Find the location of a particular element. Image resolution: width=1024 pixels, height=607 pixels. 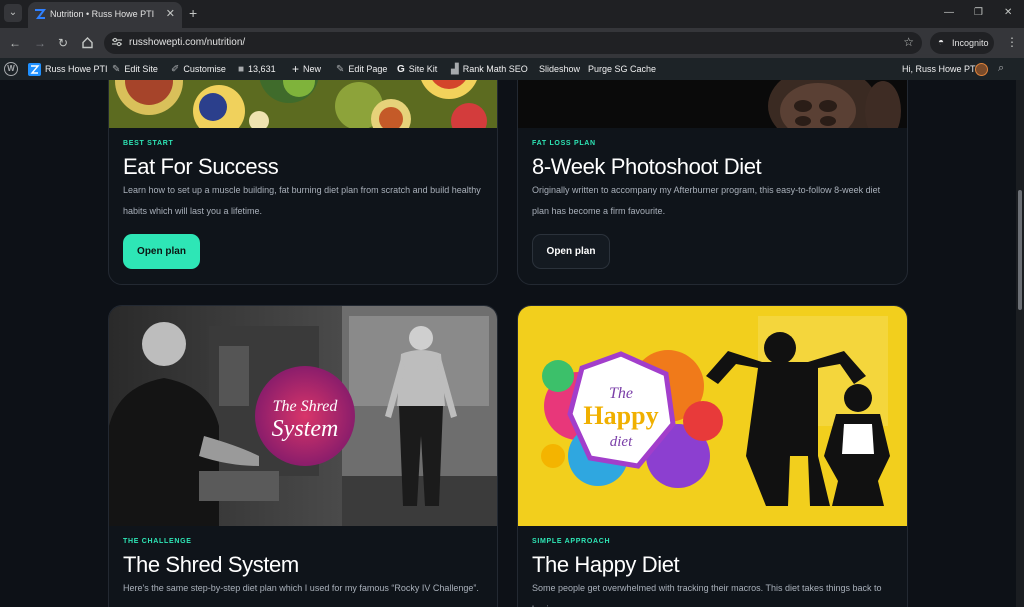

admin-account: Hi, Russ Howe PTI is located at coordinates (940, 69).